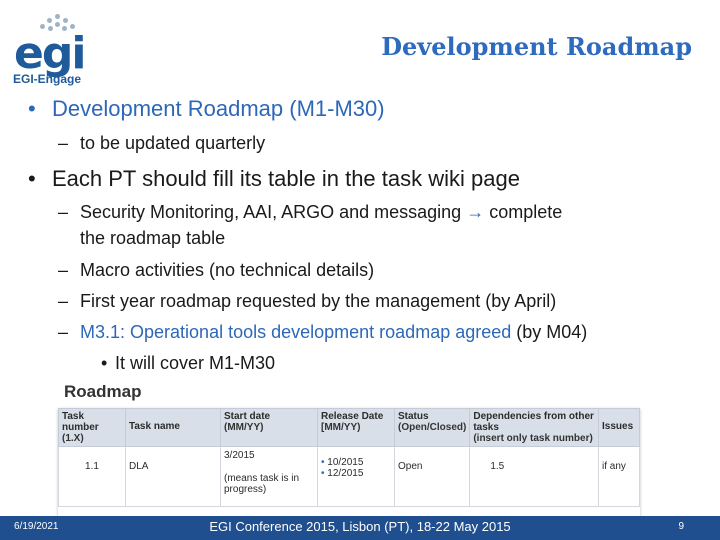  I want to click on header-task-number: Task number (1.X), so click(92, 427).